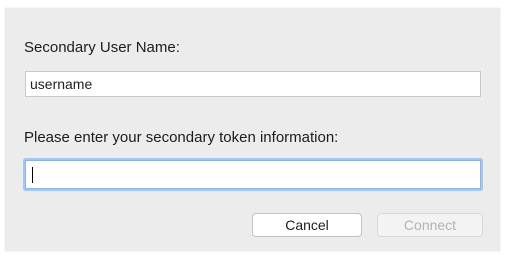 Image resolution: width=505 pixels, height=255 pixels. Describe the element at coordinates (253, 174) in the screenshot. I see `secondary-token-field` at that location.